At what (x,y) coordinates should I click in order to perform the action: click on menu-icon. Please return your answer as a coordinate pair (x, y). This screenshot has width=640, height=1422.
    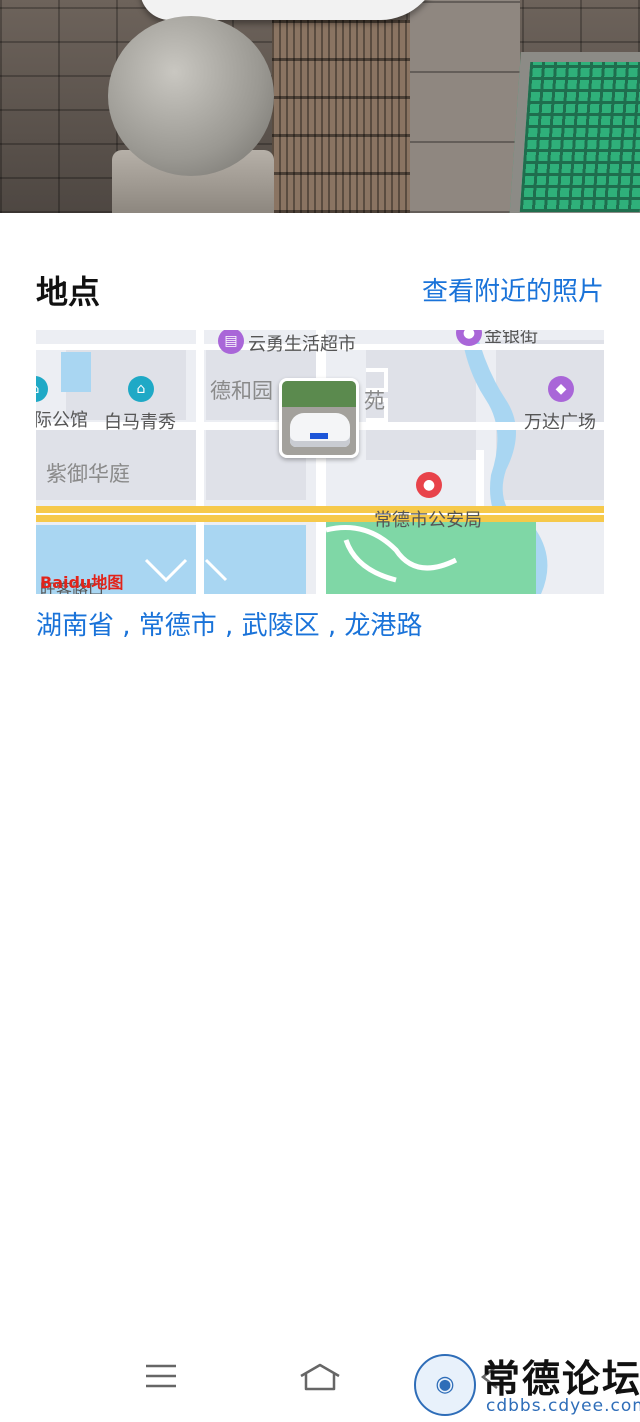
    Looking at the image, I should click on (161, 1376).